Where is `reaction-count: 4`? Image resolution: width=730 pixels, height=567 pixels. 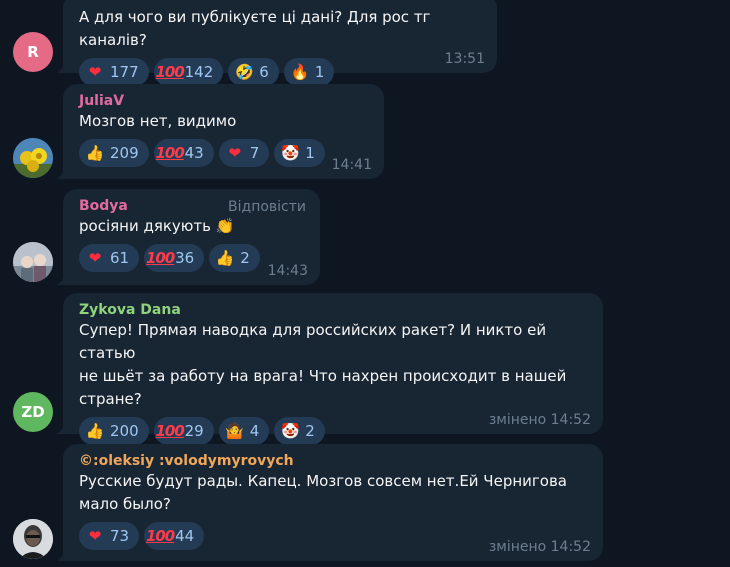
reaction-count: 4 is located at coordinates (254, 431).